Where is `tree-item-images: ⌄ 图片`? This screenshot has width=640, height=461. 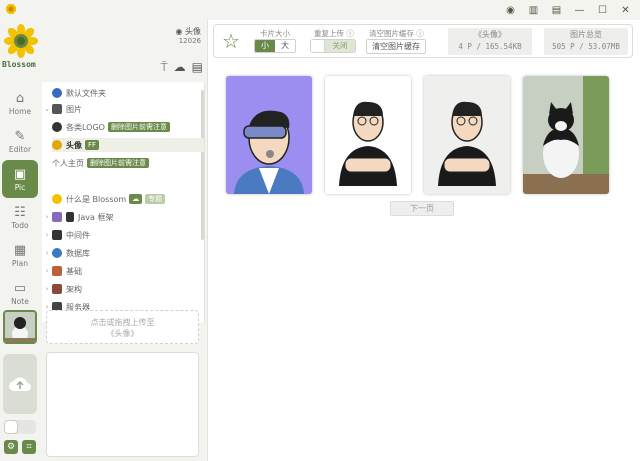
tree-item-images: ⌄ 图片 is located at coordinates (62, 109).